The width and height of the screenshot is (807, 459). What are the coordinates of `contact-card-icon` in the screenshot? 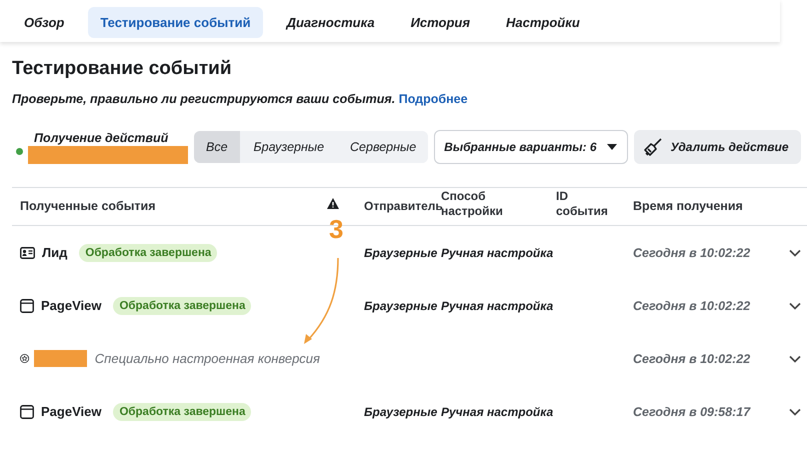 It's located at (27, 252).